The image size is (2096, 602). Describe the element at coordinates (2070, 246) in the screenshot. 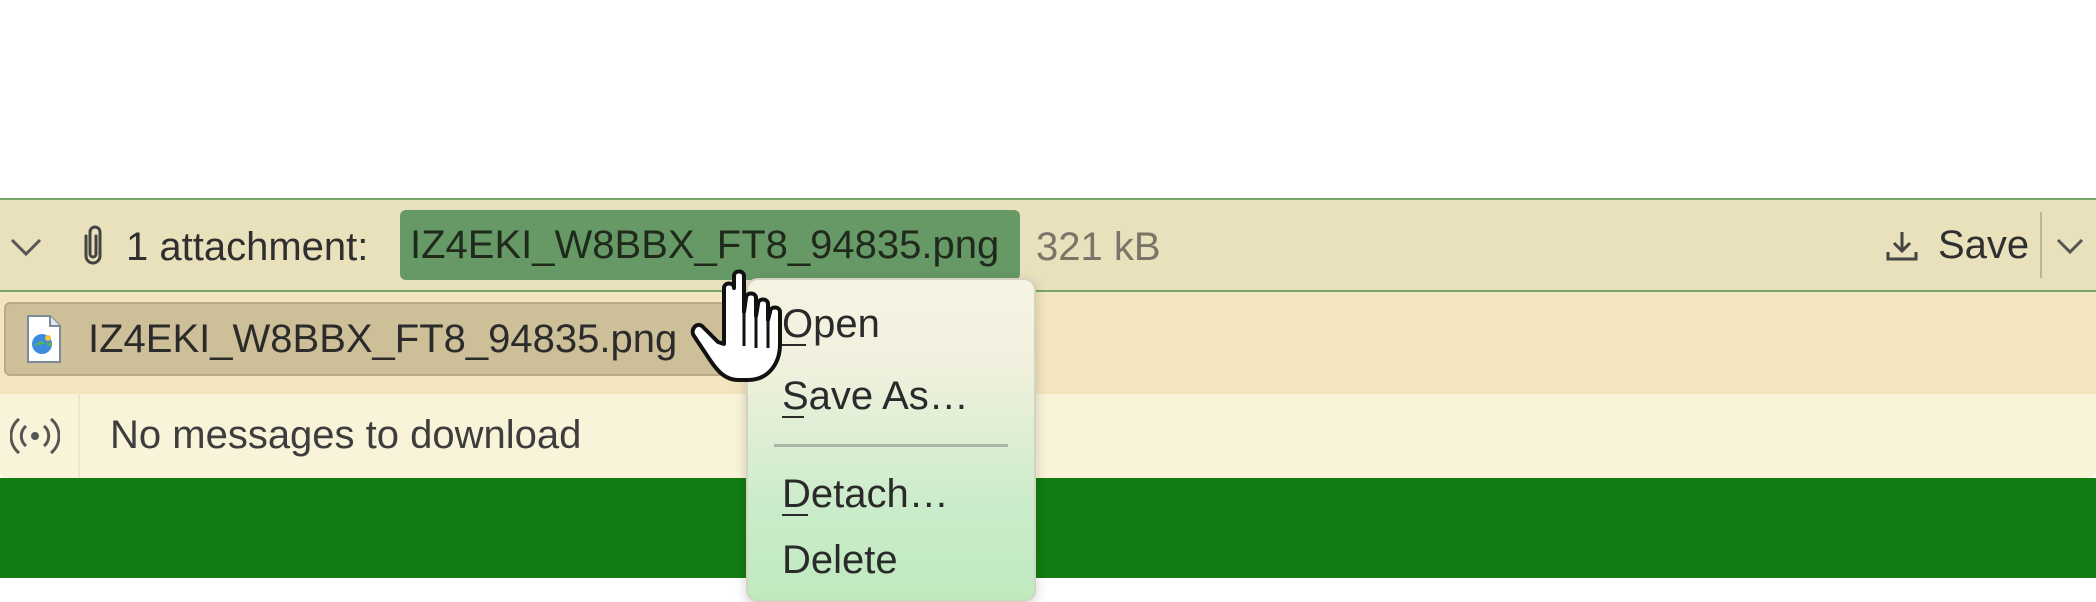

I see `save-menu-dropdown` at that location.